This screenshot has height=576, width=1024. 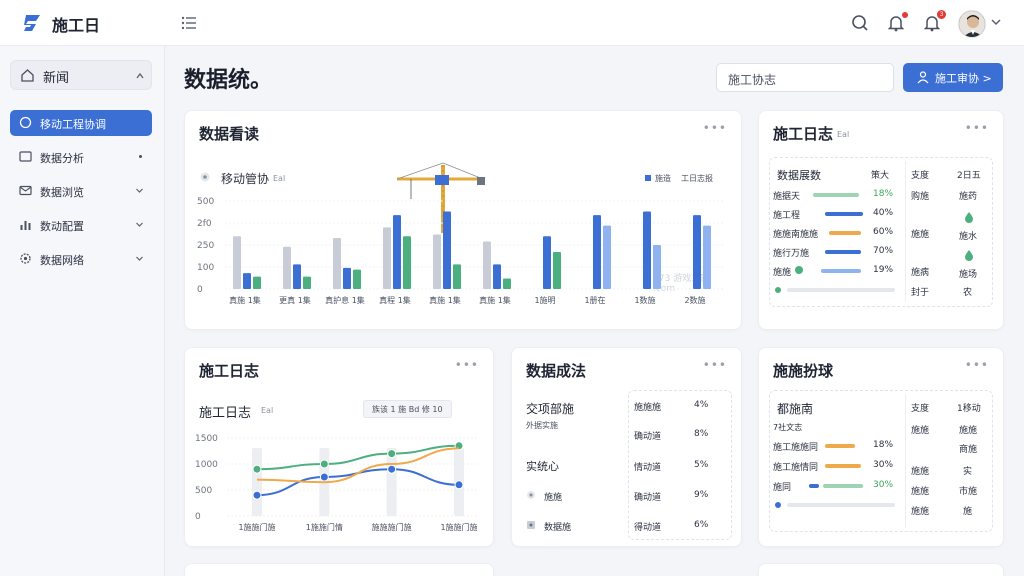 What do you see at coordinates (644, 300) in the screenshot?
I see `x-tick-label: 1数施` at bounding box center [644, 300].